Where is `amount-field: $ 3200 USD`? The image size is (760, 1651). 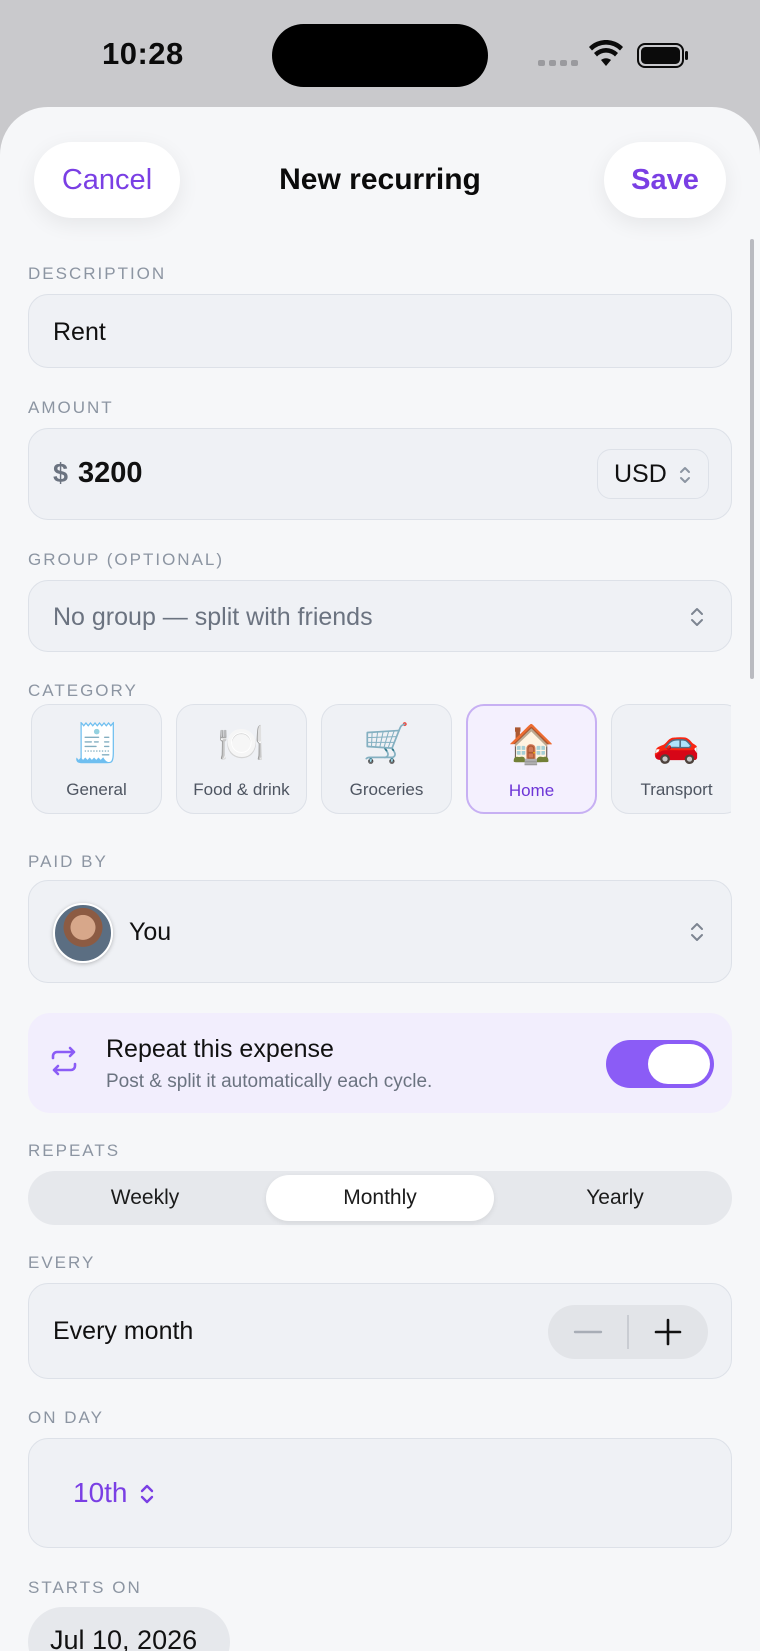
amount-field: $ 3200 USD is located at coordinates (380, 474).